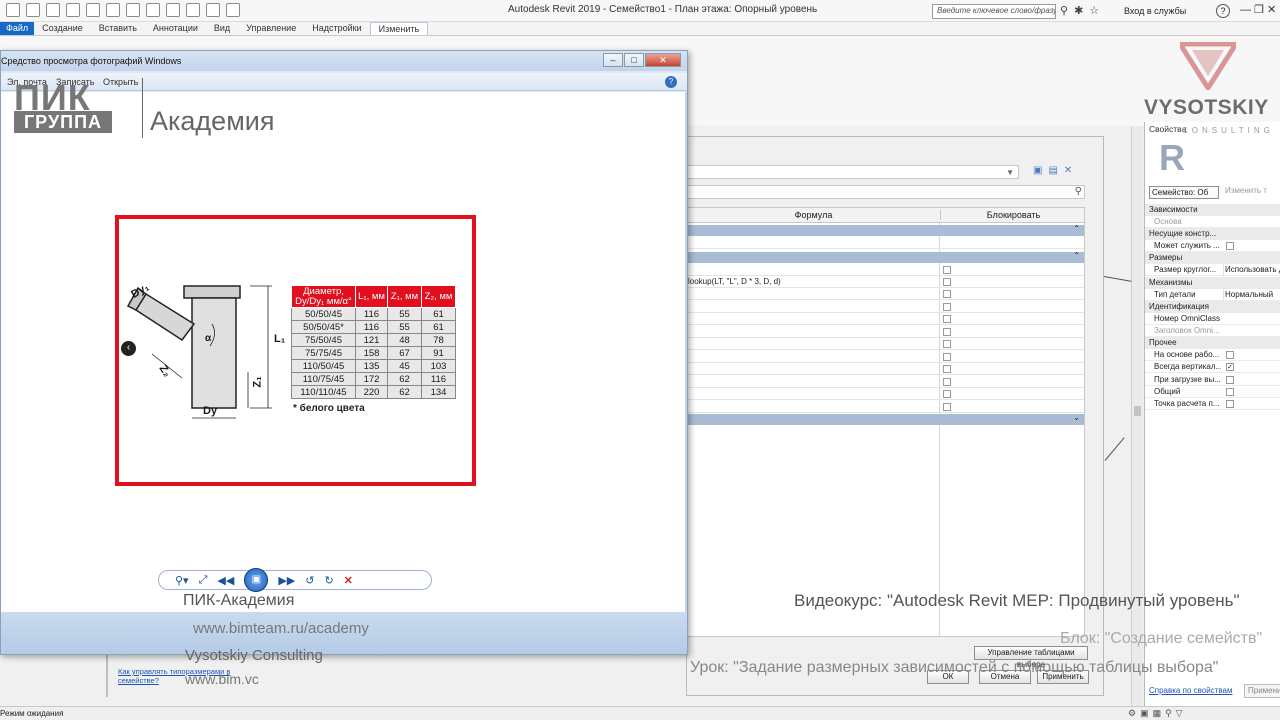 Image resolution: width=1280 pixels, height=720 pixels. I want to click on property-row: Всегда вертикал... ✓, so click(1212, 367).